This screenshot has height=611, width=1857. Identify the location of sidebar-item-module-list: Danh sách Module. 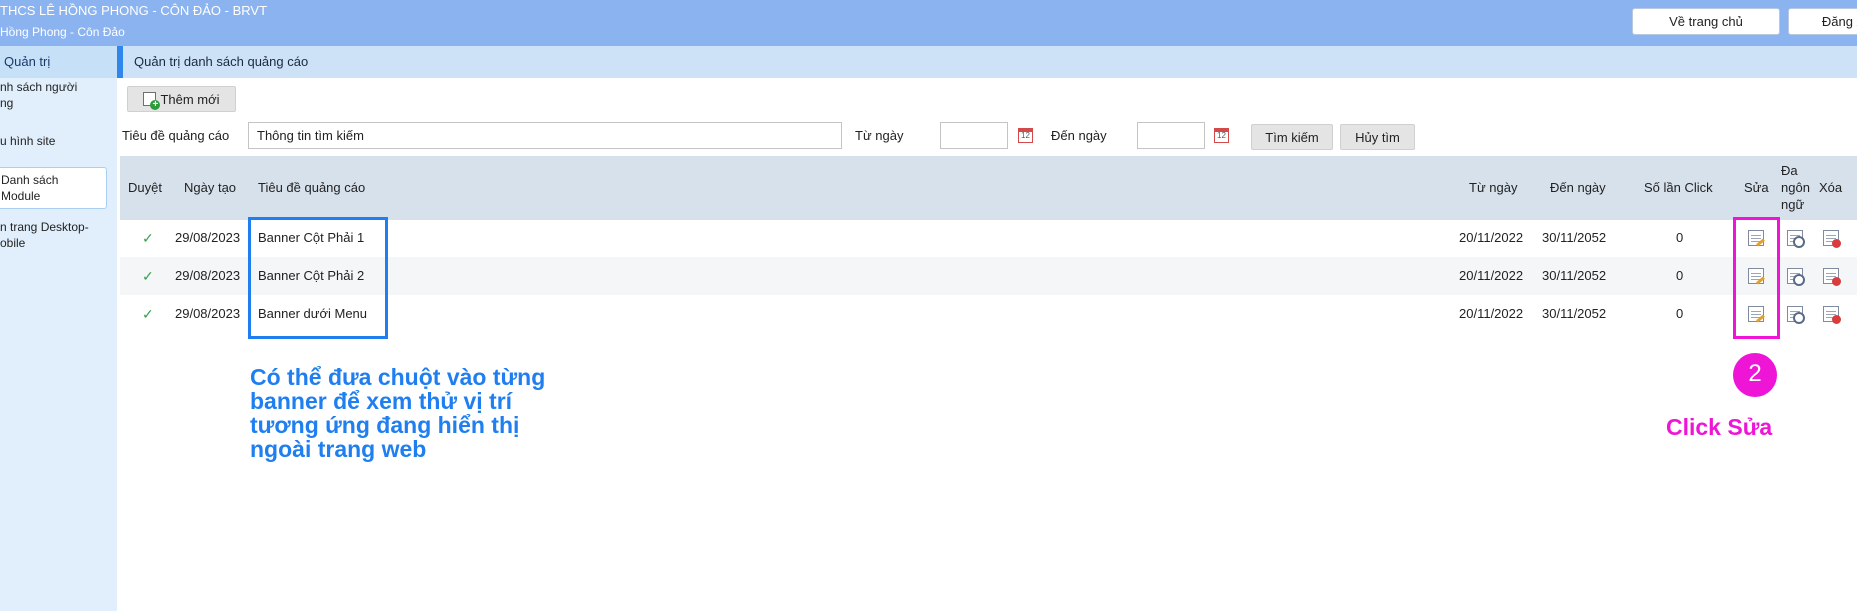
(53, 188).